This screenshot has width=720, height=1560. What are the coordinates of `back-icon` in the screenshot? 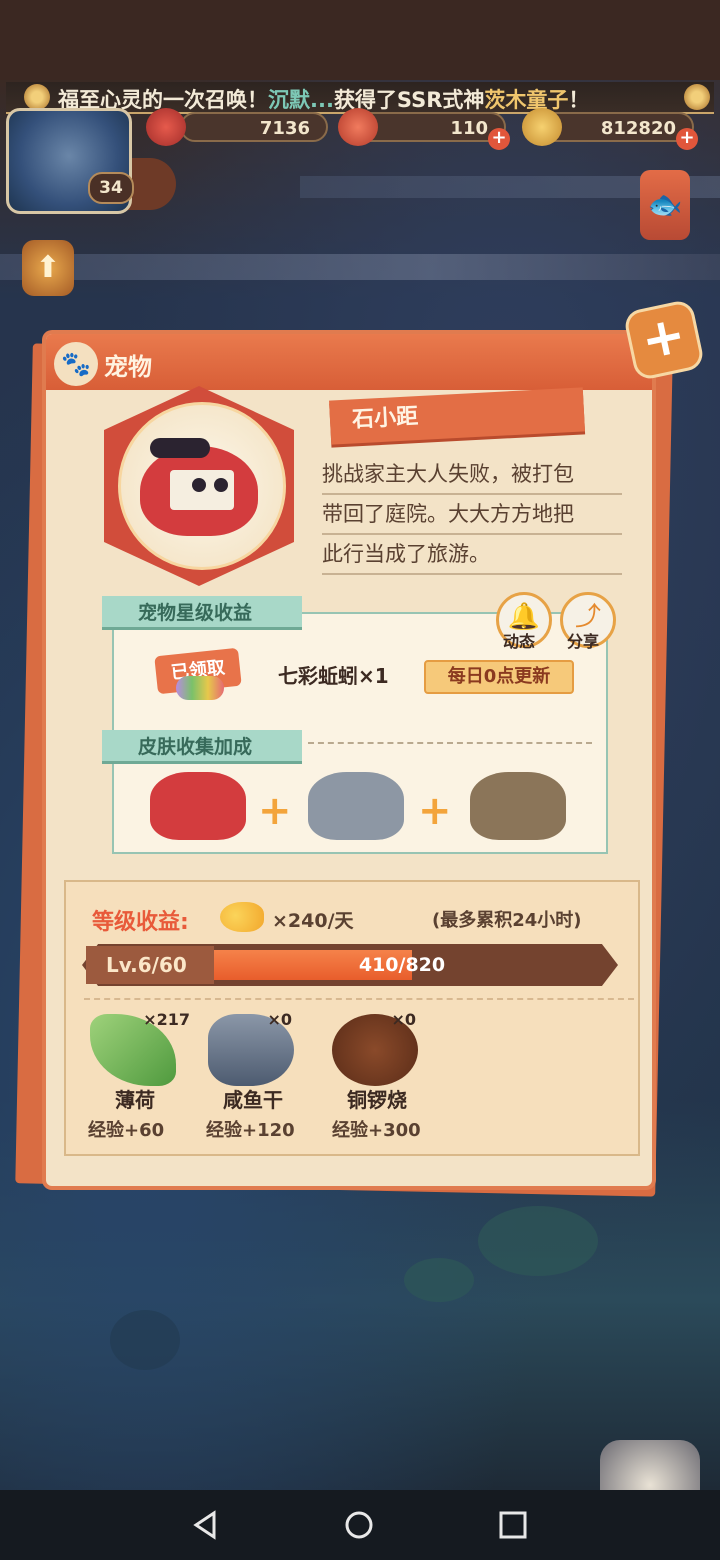 It's located at (205, 1525).